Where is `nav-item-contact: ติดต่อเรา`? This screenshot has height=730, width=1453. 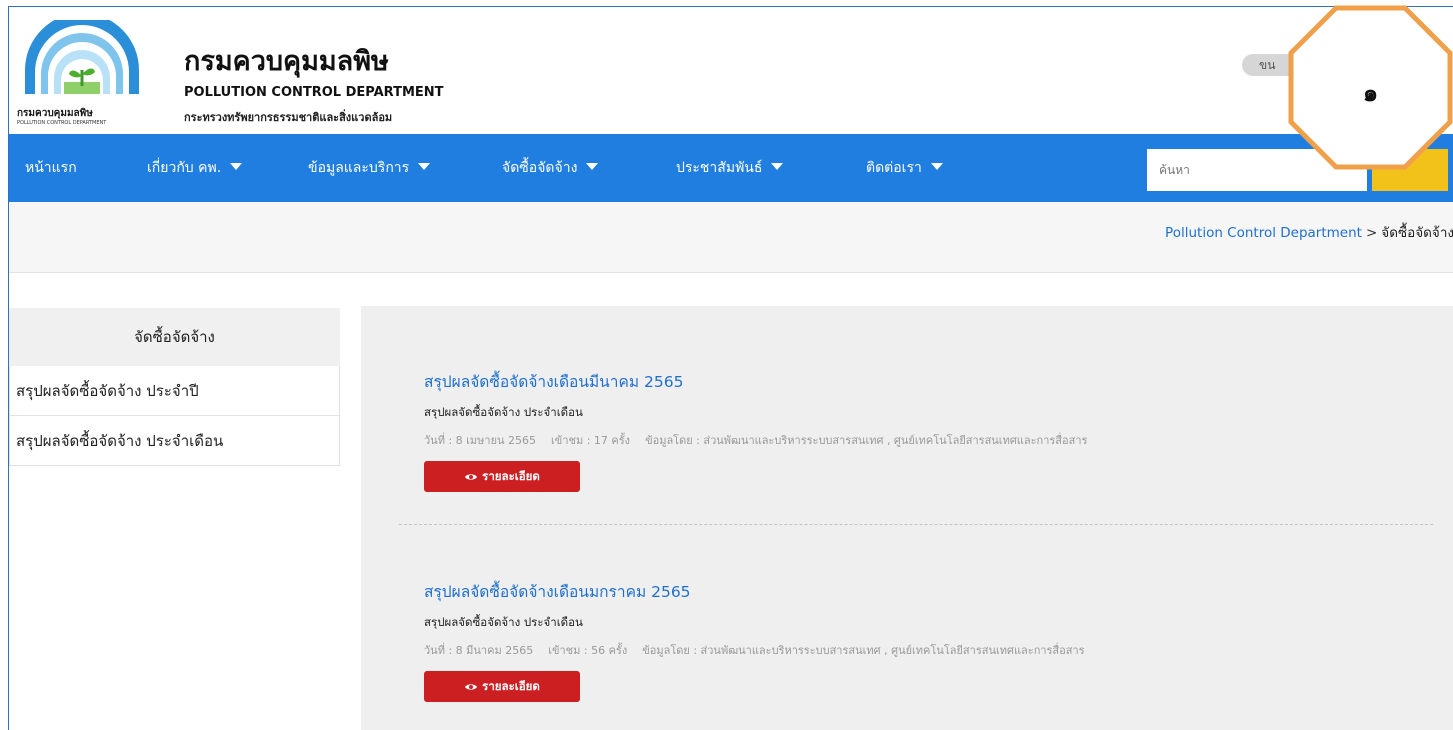
nav-item-contact: ติดต่อเรา is located at coordinates (904, 168).